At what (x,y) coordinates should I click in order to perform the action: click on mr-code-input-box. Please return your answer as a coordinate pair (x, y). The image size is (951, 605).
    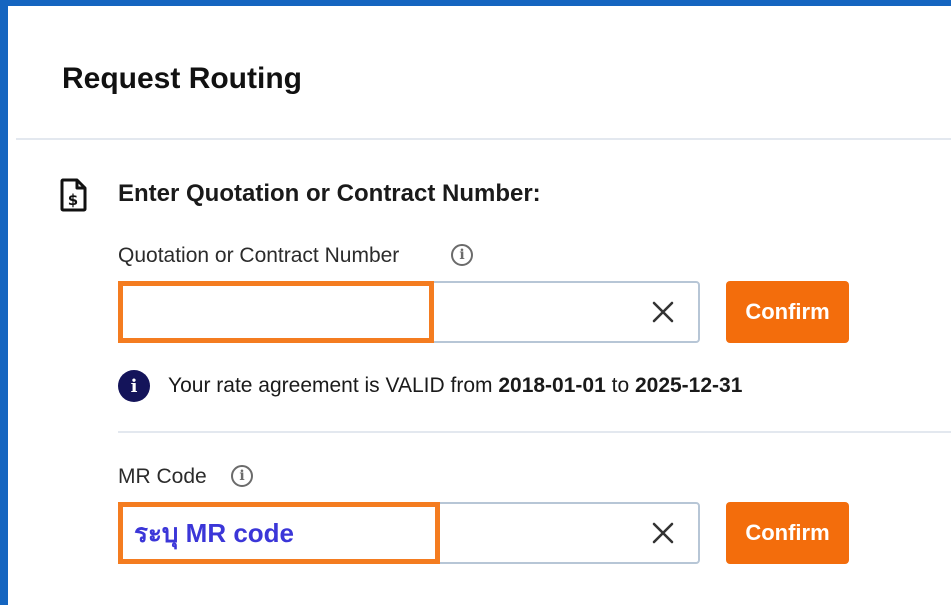
    Looking at the image, I should click on (409, 533).